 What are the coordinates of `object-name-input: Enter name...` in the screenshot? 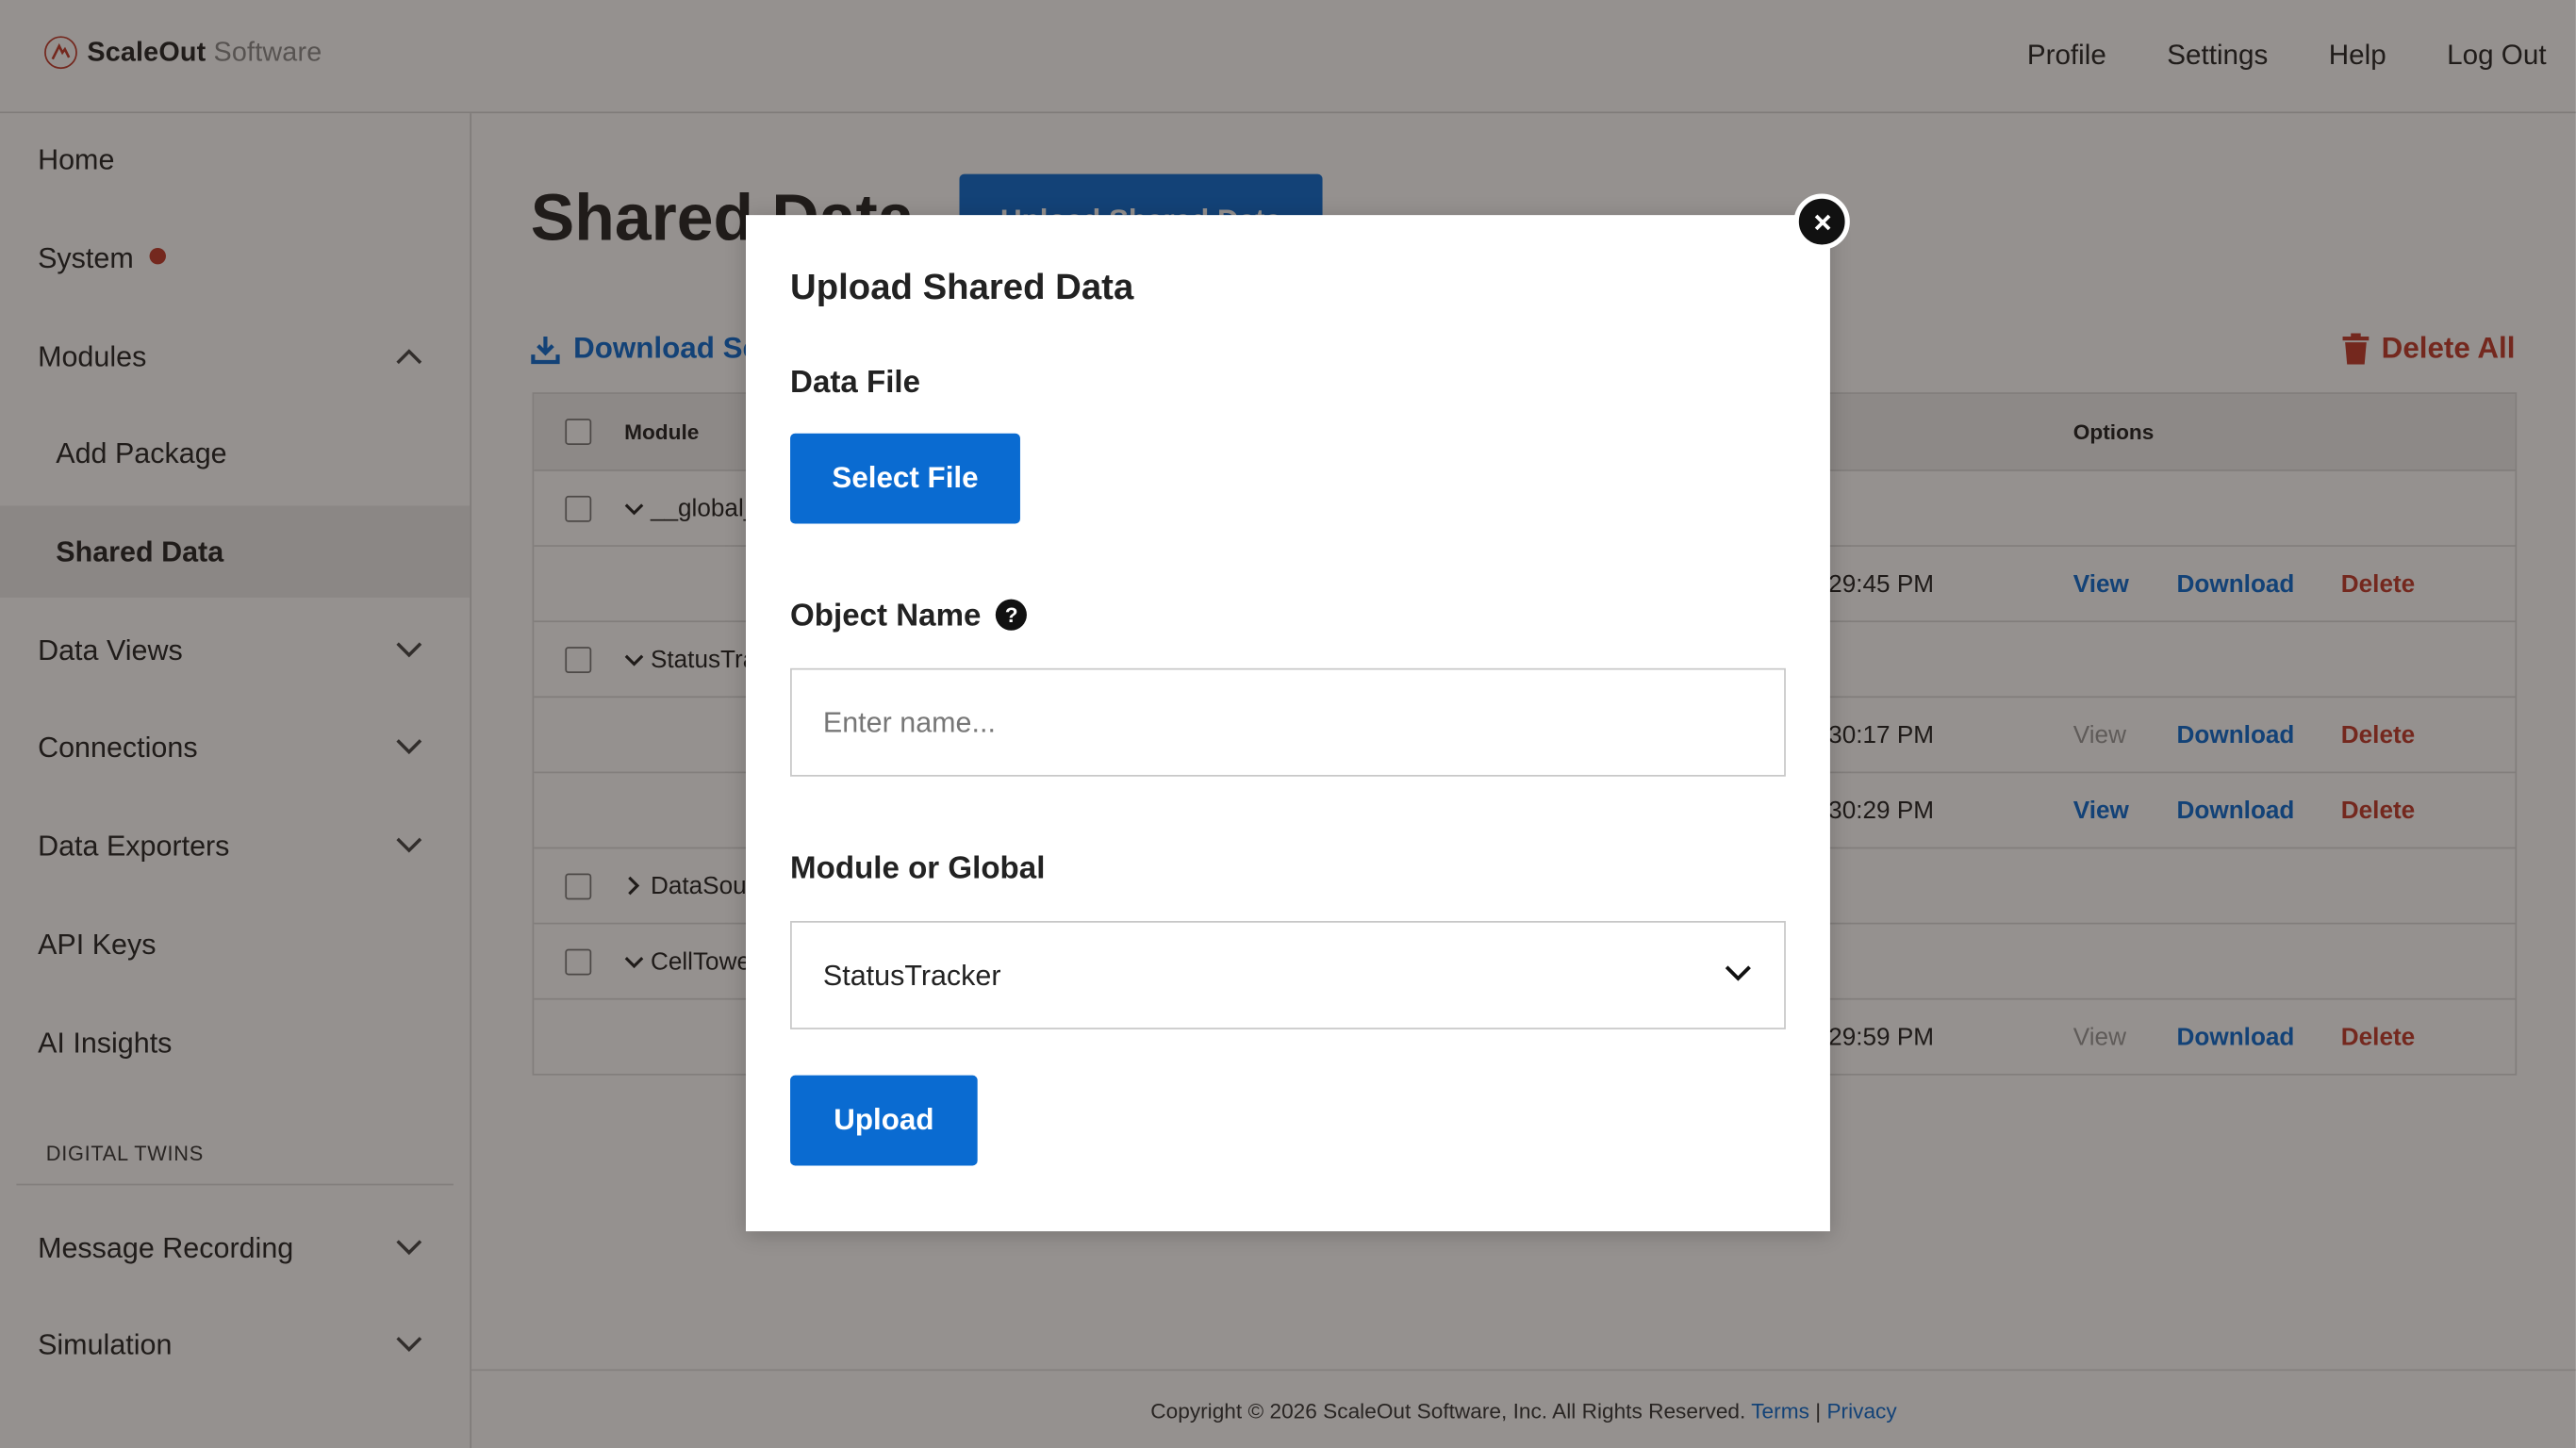 It's located at (1288, 722).